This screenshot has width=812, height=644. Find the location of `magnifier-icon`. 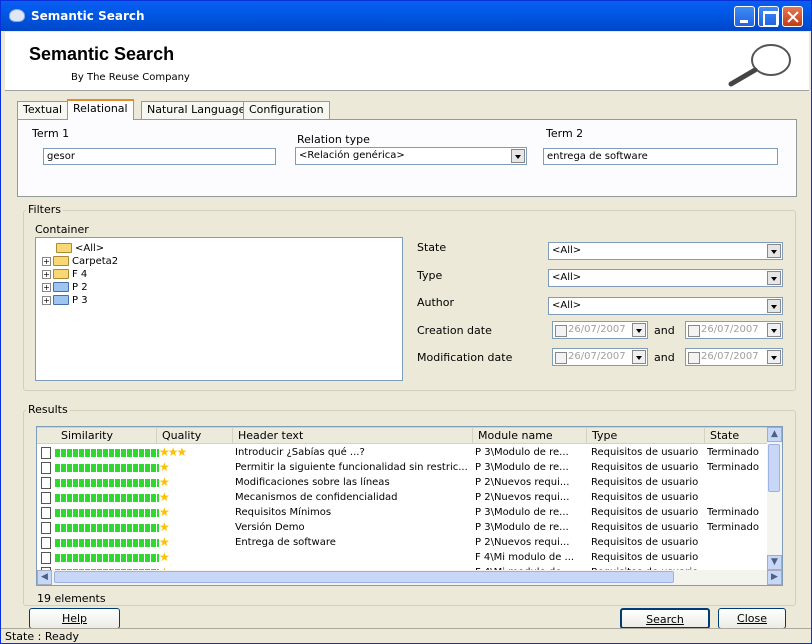

magnifier-icon is located at coordinates (759, 65).